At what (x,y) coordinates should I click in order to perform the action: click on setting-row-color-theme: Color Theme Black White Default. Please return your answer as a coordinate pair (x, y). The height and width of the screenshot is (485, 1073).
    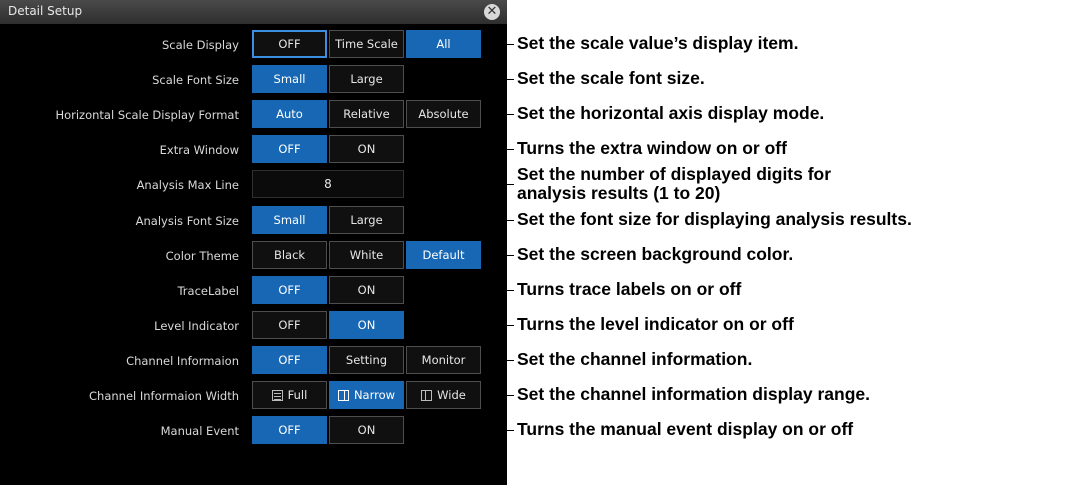
    Looking at the image, I should click on (253, 256).